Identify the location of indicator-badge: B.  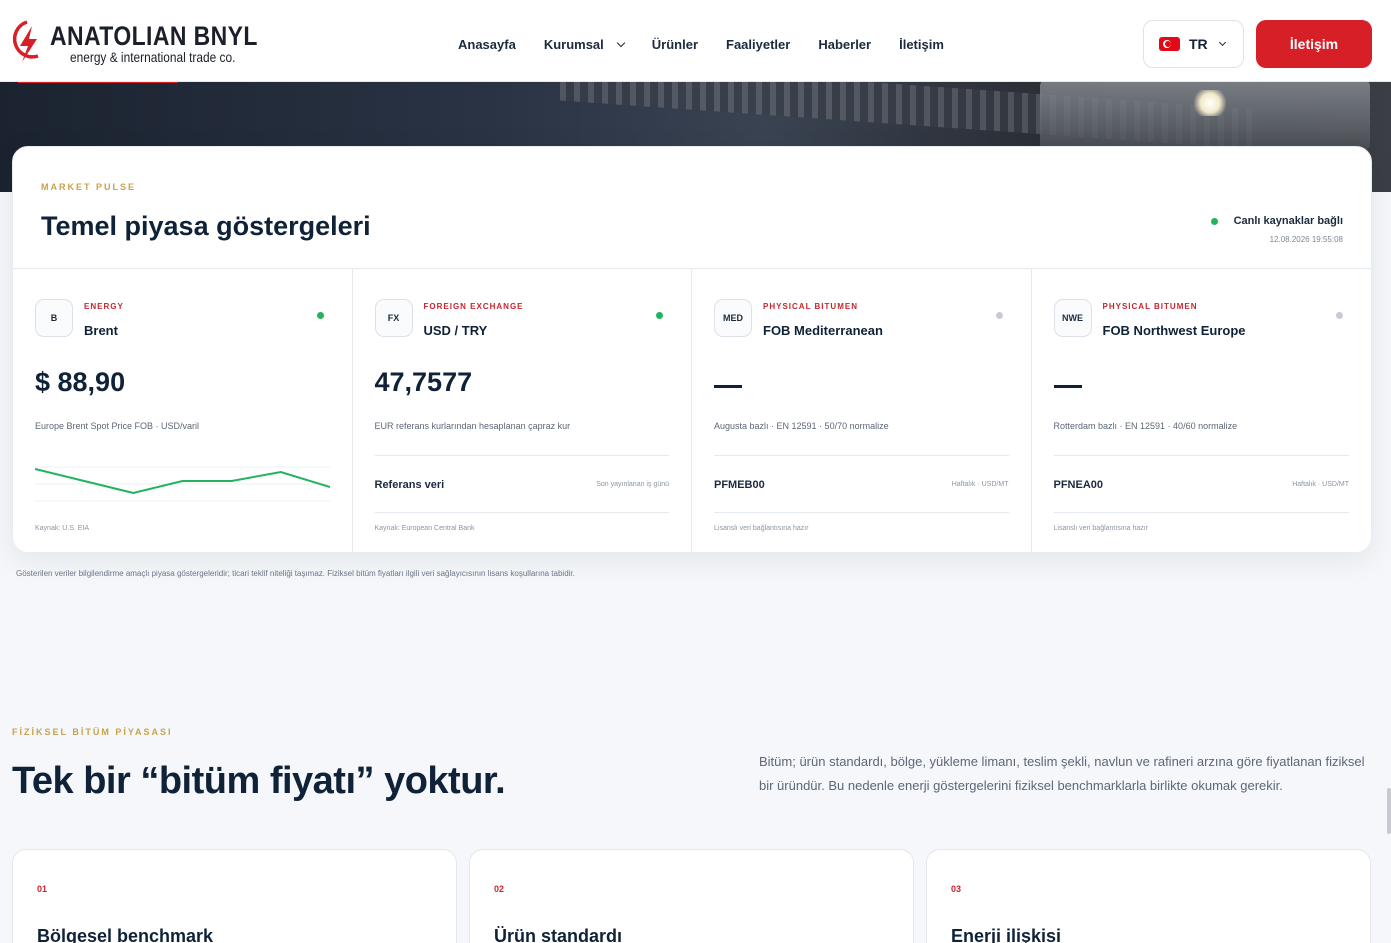
(54, 318).